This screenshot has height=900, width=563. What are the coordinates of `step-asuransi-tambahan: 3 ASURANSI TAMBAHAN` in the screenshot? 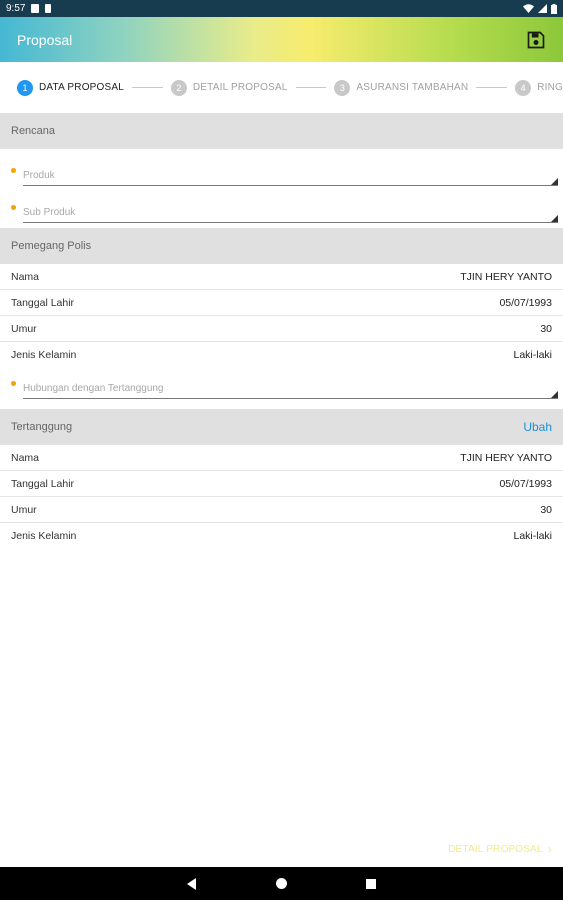 It's located at (401, 87).